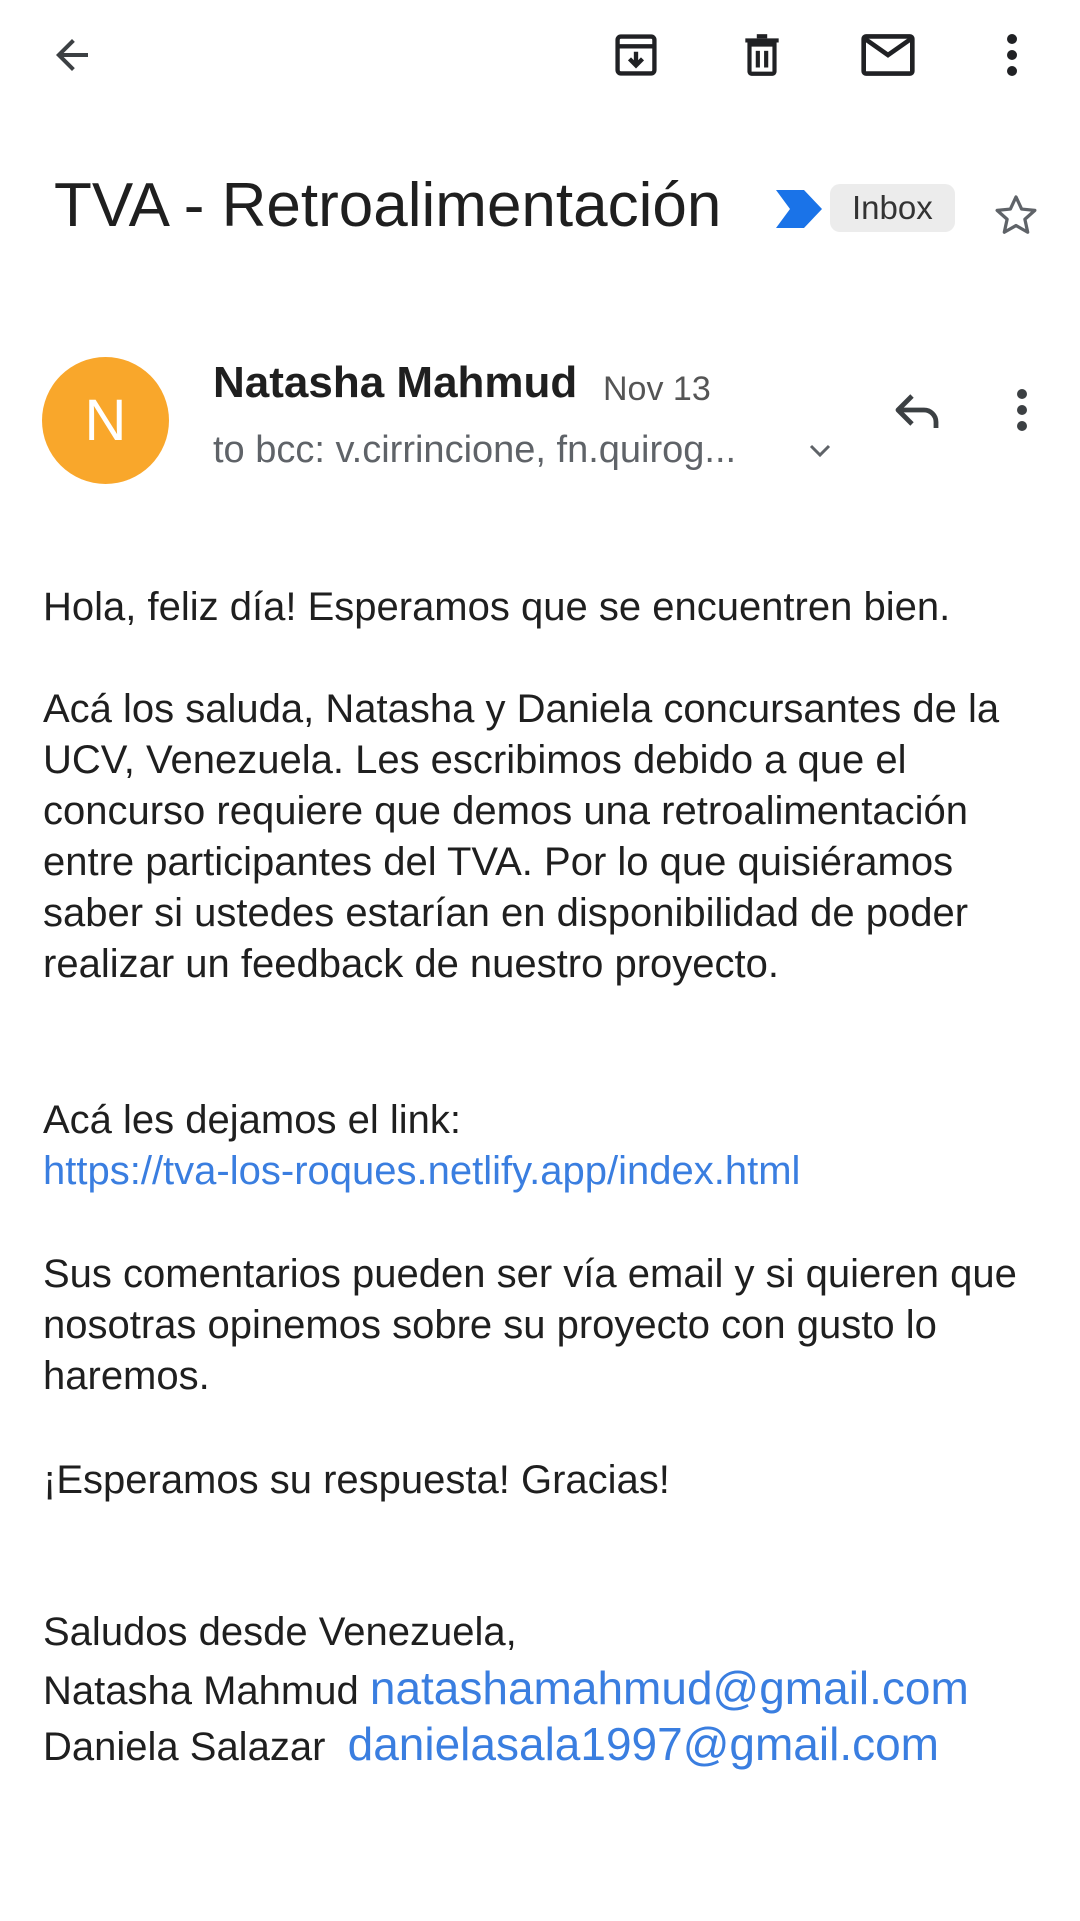  Describe the element at coordinates (799, 211) in the screenshot. I see `important-label-icon` at that location.